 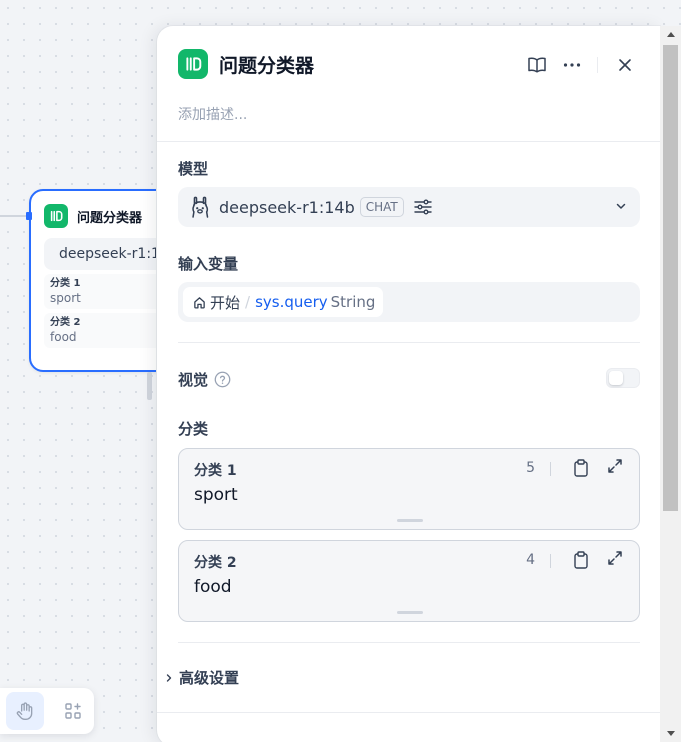 I want to click on help-docs-button, so click(x=537, y=65).